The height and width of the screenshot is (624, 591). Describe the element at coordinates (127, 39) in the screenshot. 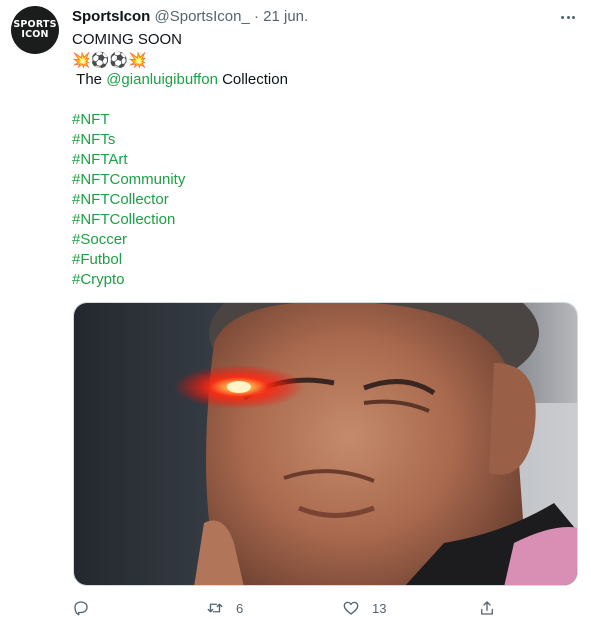

I see `headline: COMING SOON` at that location.